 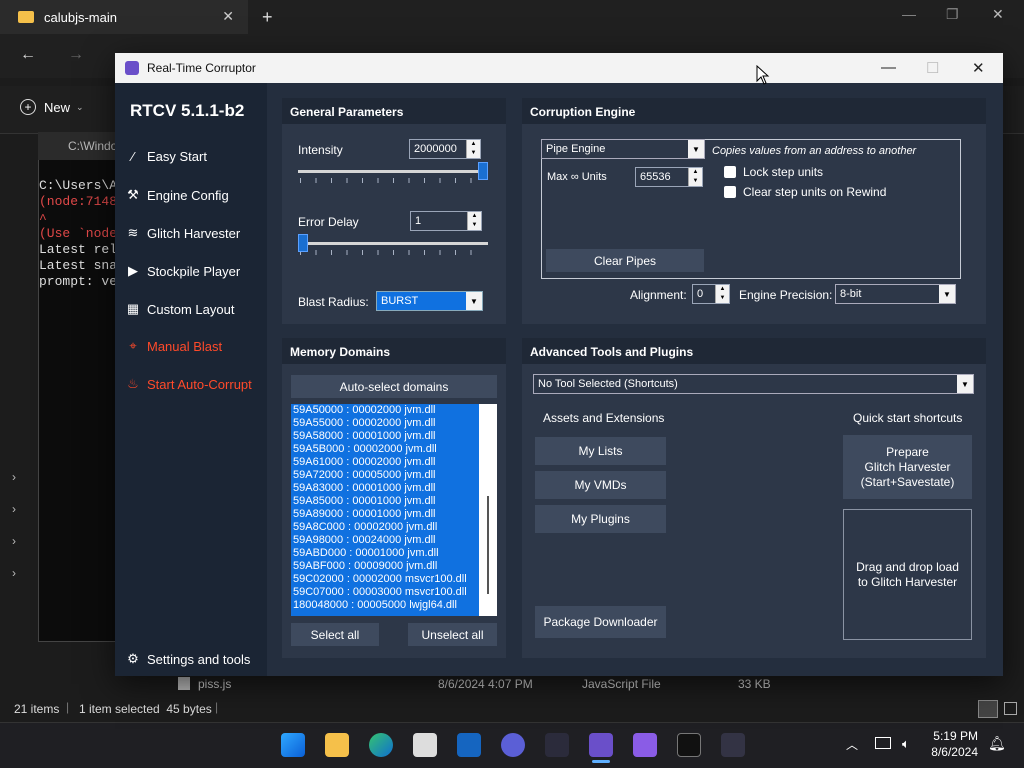 I want to click on alignment-input: 0 ▲ ▼, so click(x=711, y=294).